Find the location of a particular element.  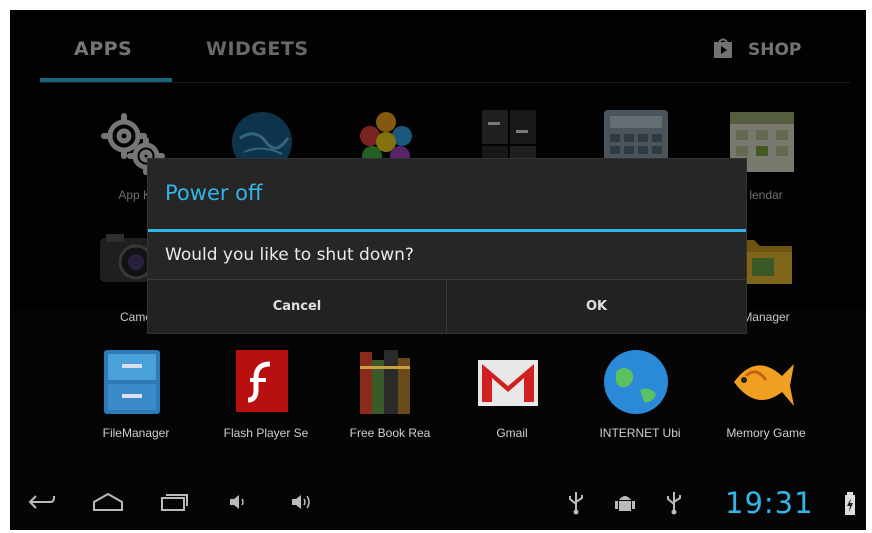

gmail-icon is located at coordinates (508, 382).